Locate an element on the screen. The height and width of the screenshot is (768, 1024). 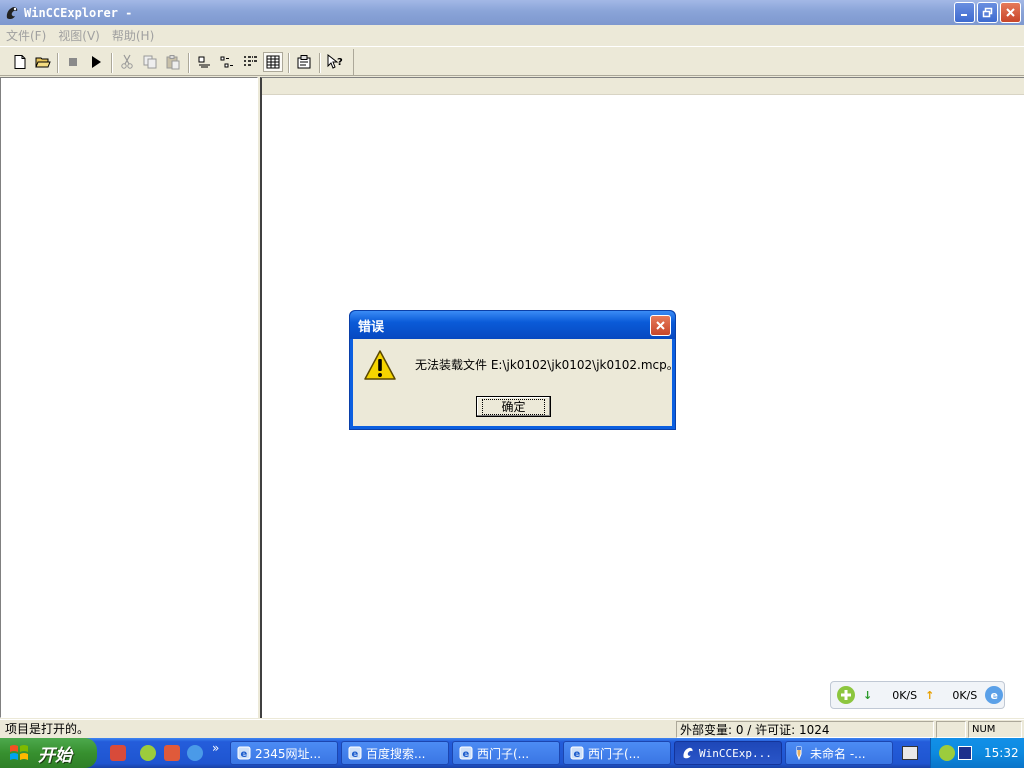
paste-icon is located at coordinates (173, 62).